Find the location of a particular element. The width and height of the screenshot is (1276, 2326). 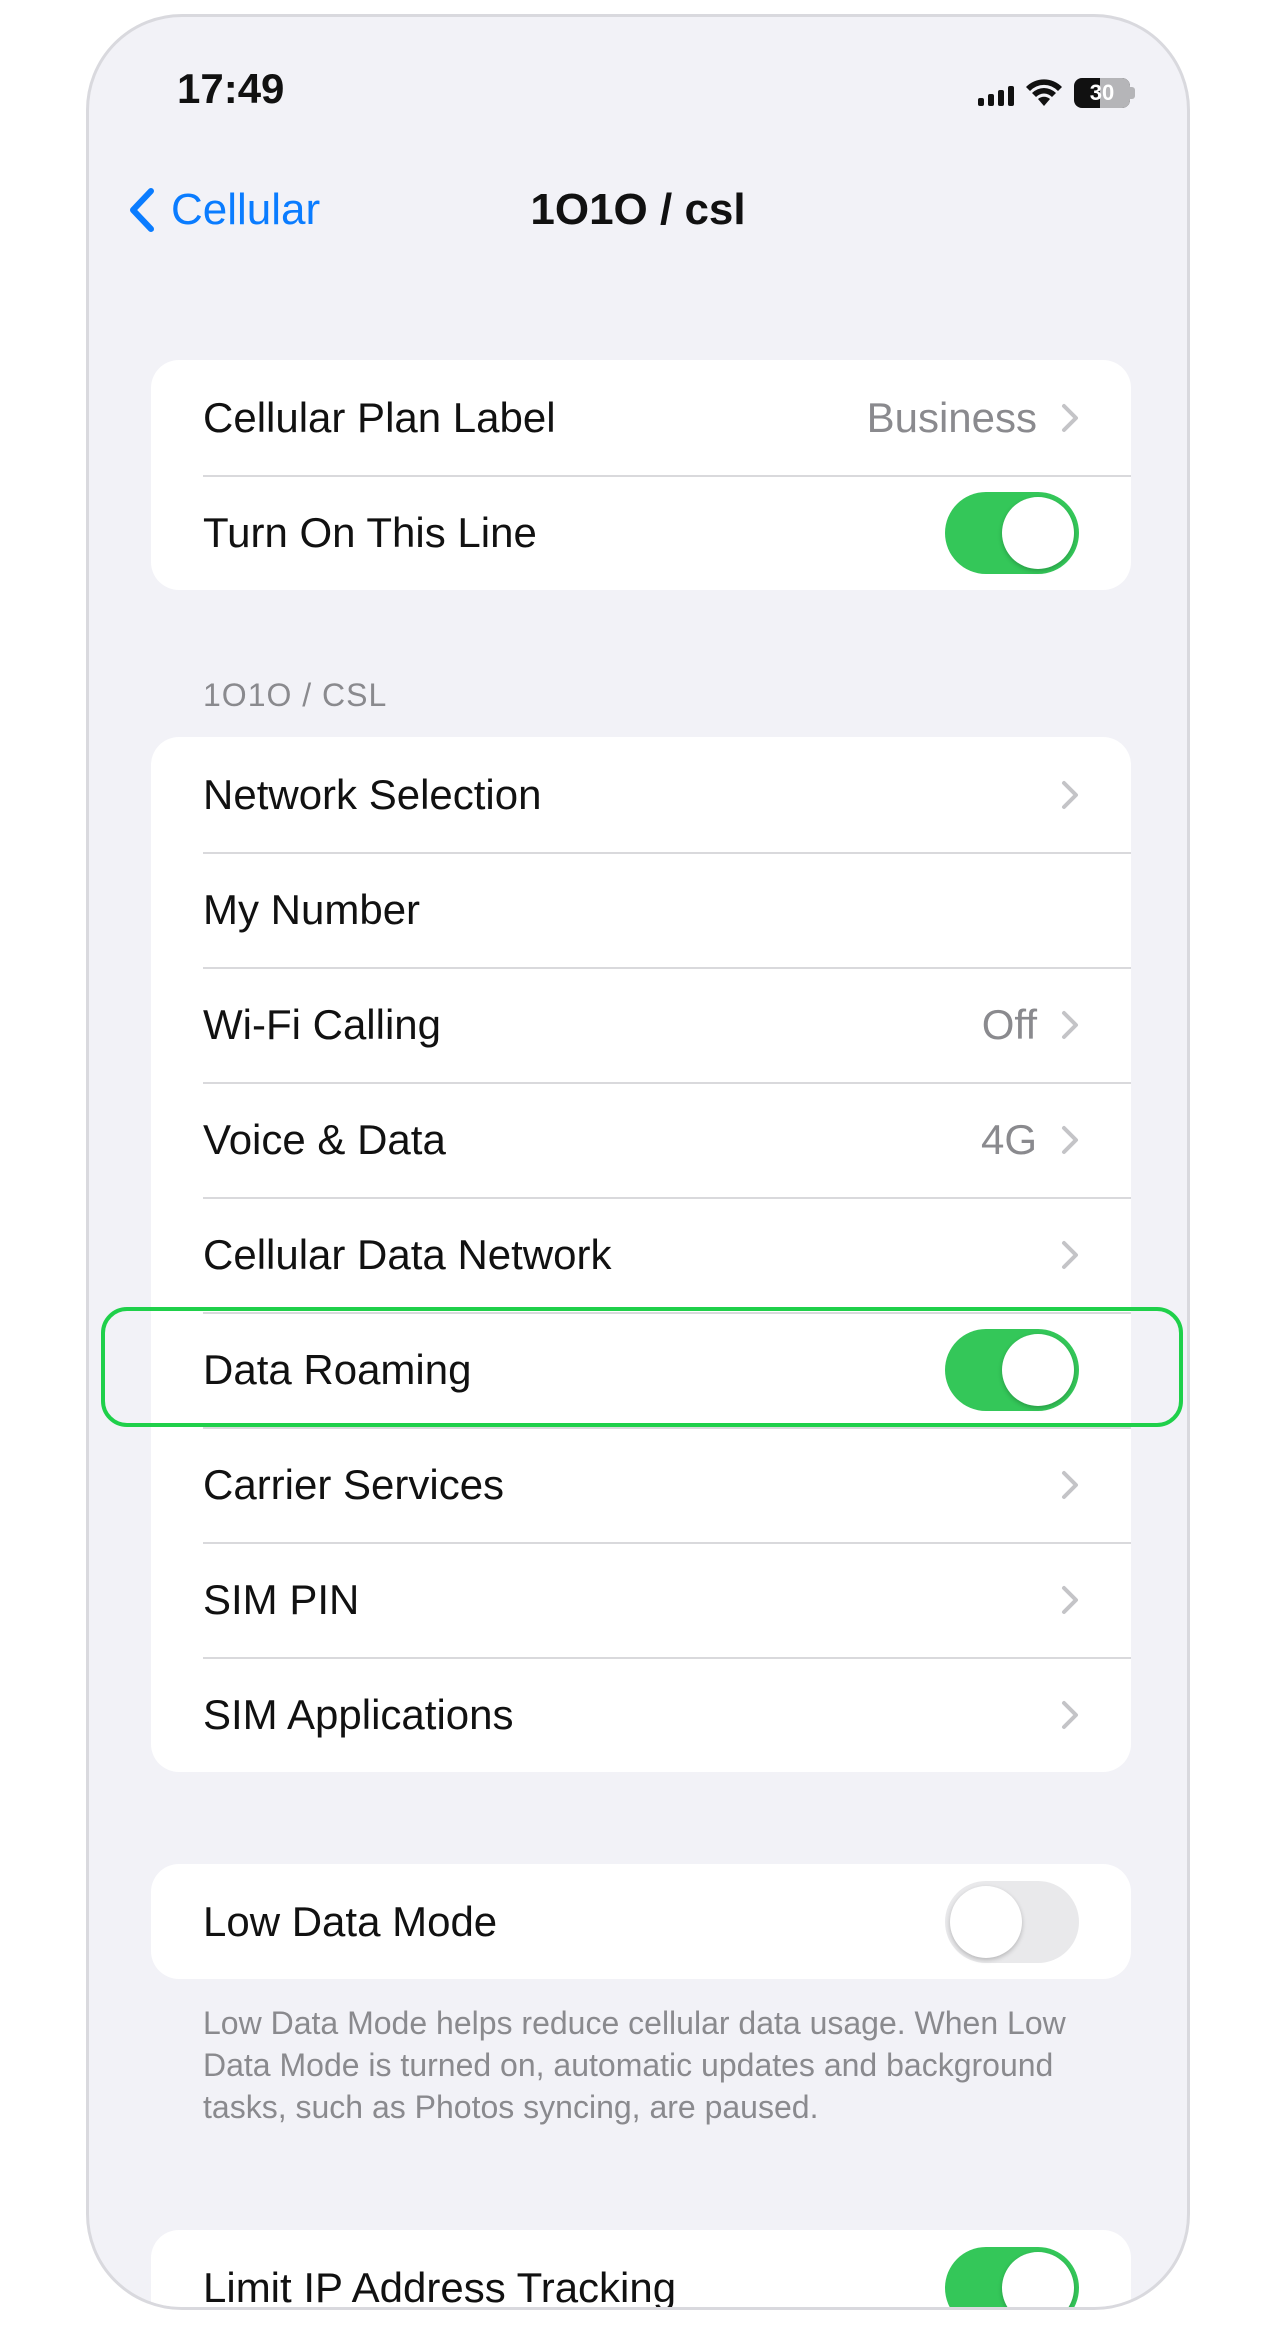

status-time: 17:49 is located at coordinates (231, 88).